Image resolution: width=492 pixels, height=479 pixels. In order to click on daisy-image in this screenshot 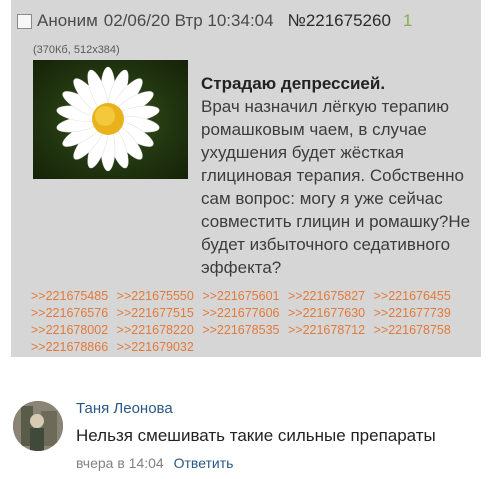, I will do `click(108, 119)`.